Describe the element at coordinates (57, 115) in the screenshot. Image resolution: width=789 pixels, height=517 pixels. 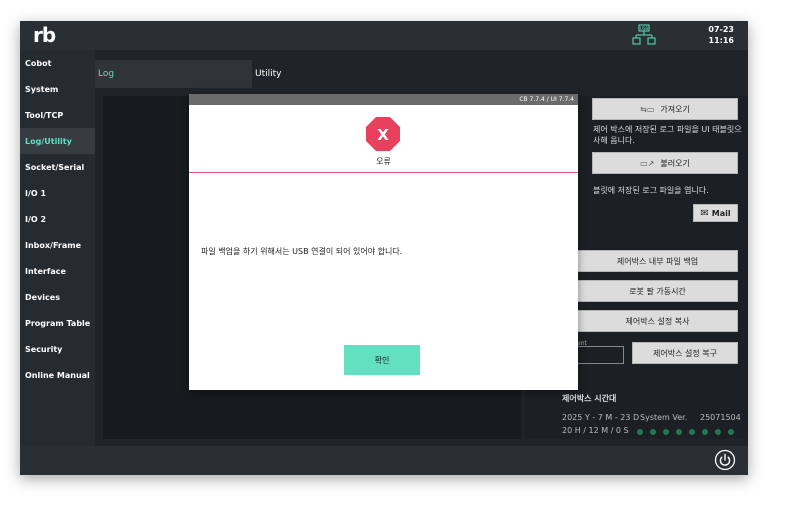
I see `sidebar-item-tool-tcp: Tool/TCP` at that location.